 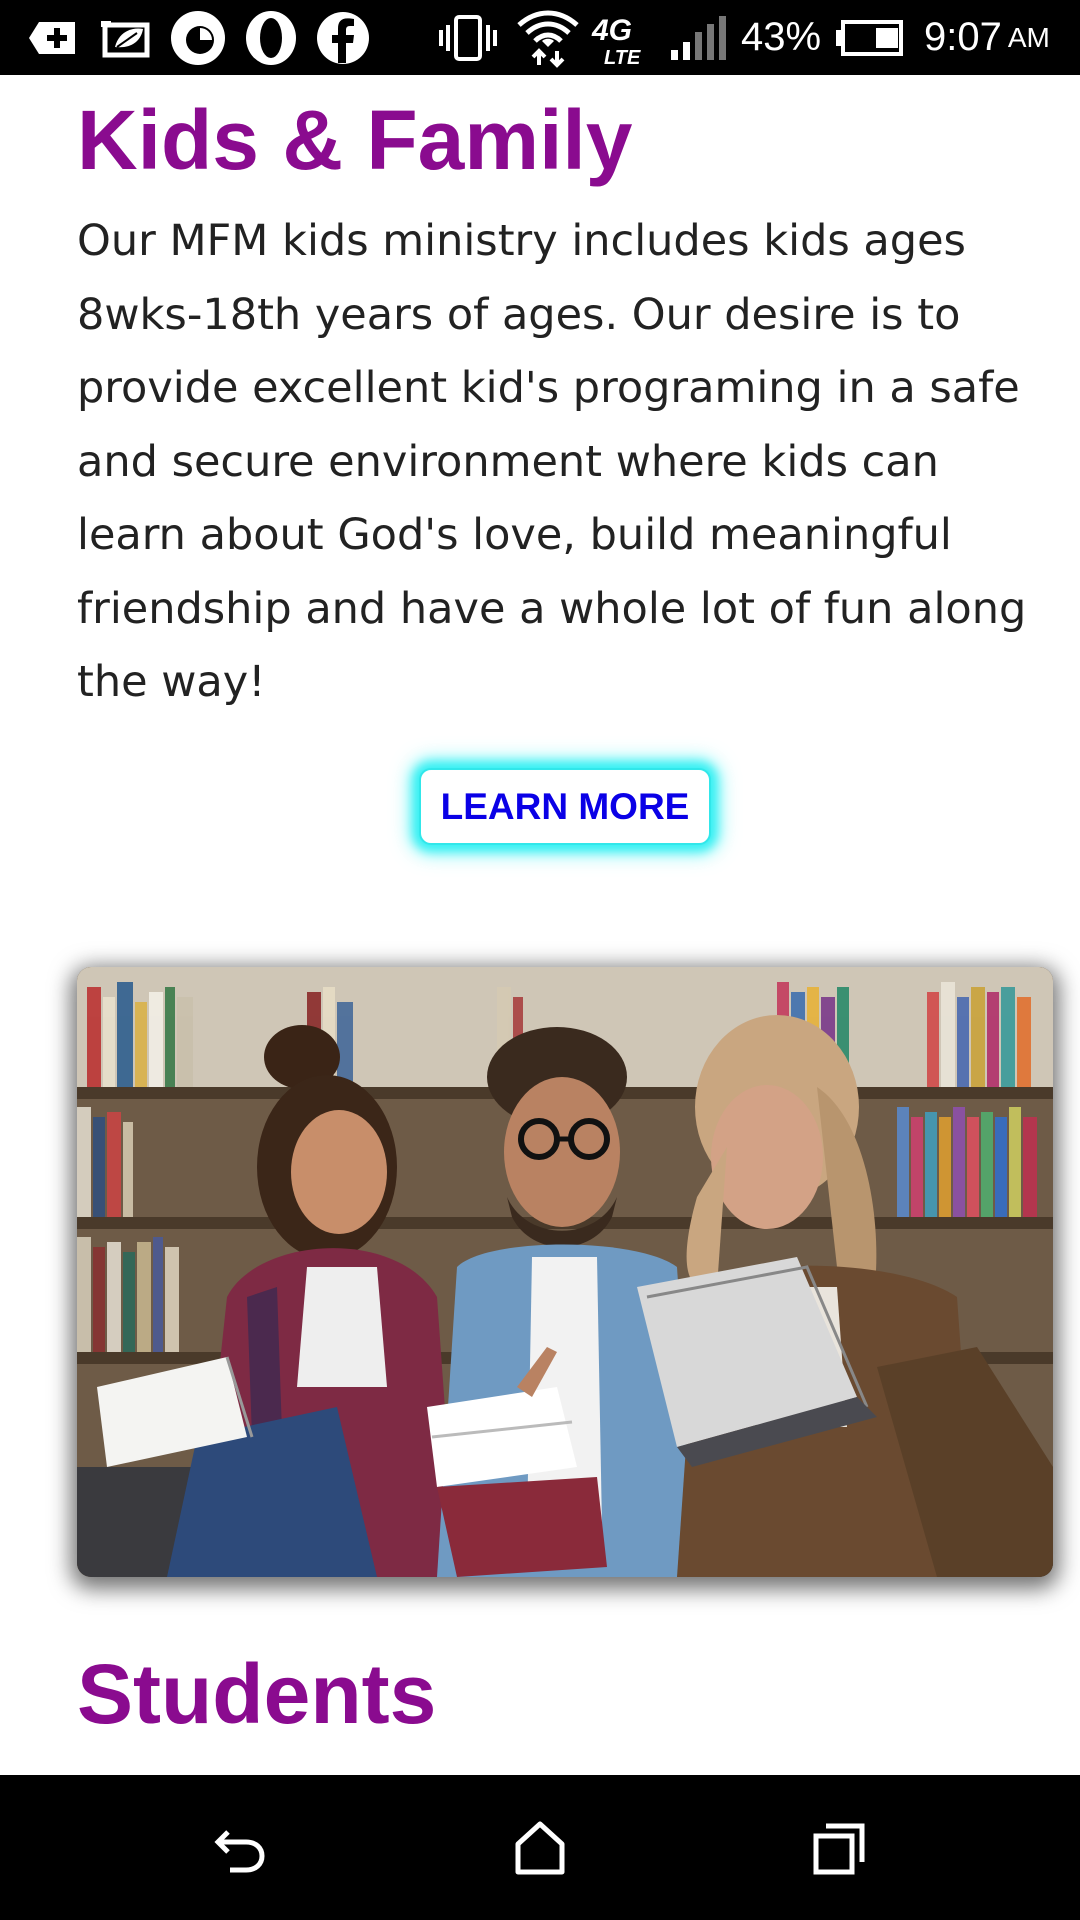 I want to click on back-icon, so click(x=239, y=1850).